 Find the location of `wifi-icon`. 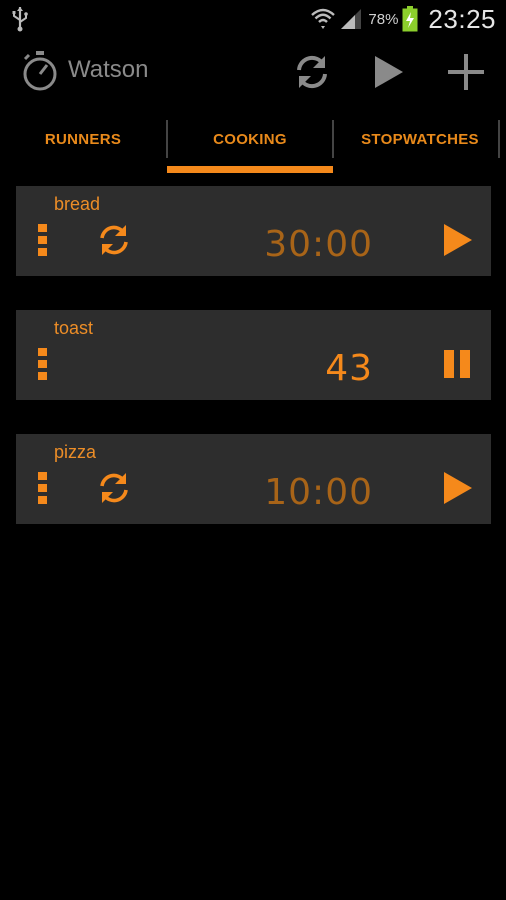

wifi-icon is located at coordinates (323, 18).